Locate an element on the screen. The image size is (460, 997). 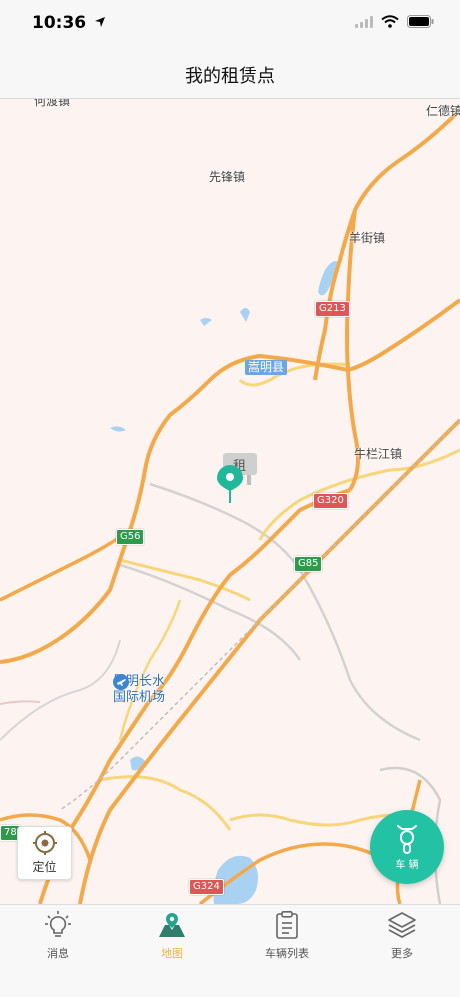
airplane-icon is located at coordinates (121, 682).